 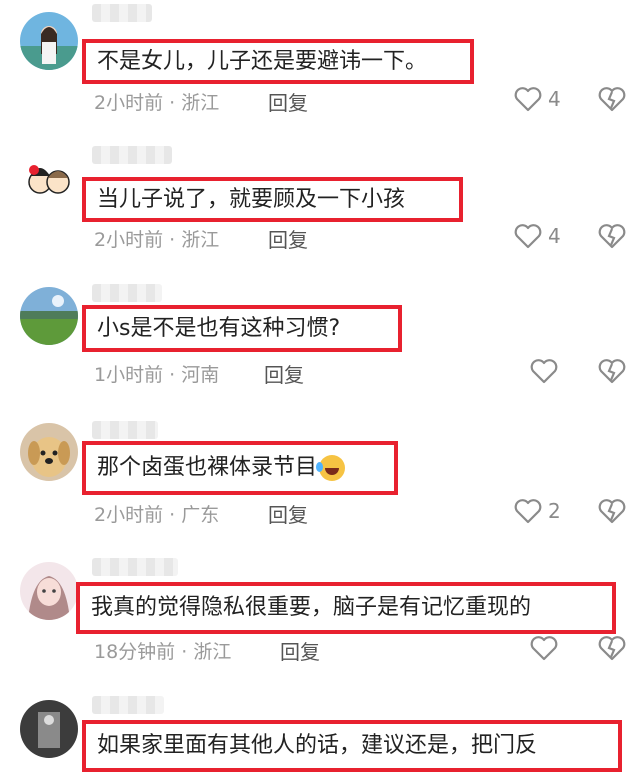 I want to click on comment-text: 当儿子说了，就要顾及一下小孩, so click(x=272, y=199).